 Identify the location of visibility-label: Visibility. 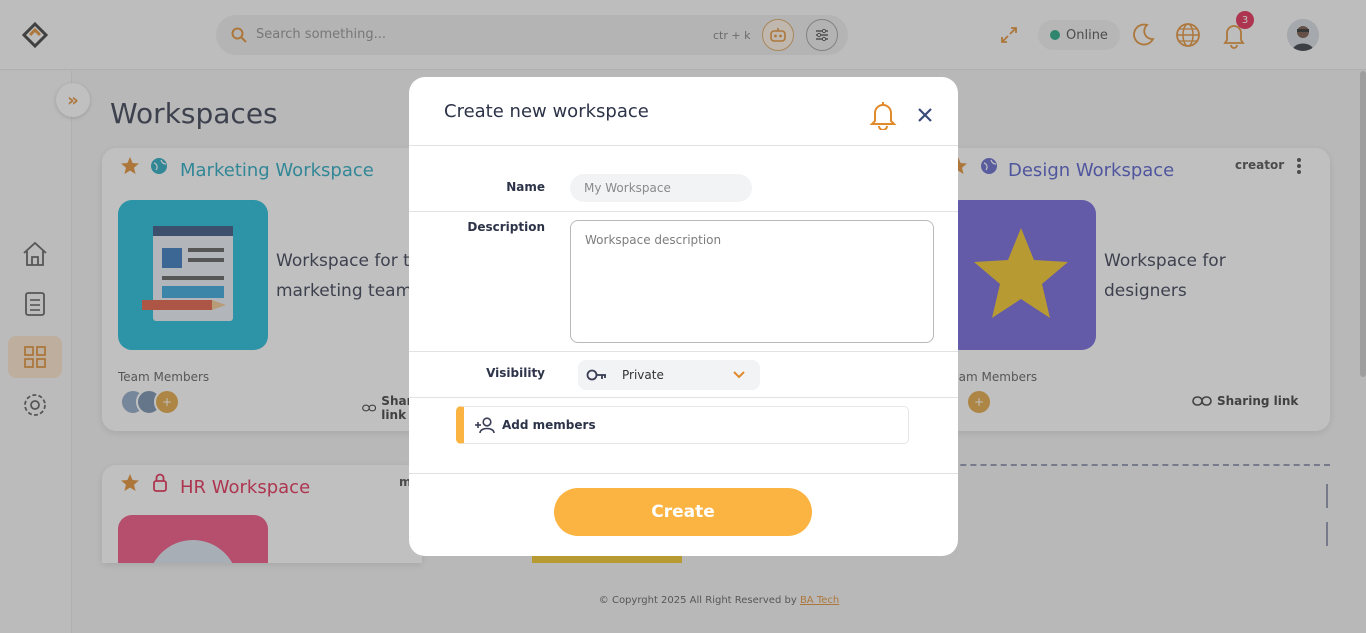
(515, 373).